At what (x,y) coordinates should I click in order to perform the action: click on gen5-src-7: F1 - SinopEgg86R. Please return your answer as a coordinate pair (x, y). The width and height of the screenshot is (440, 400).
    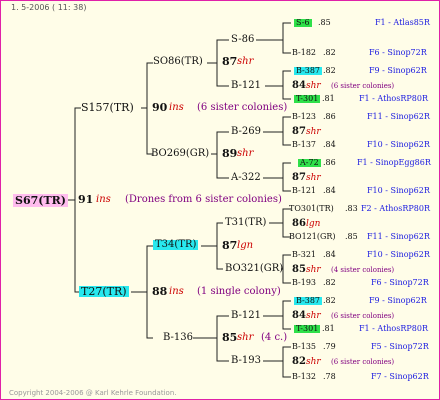
    Looking at the image, I should click on (394, 162).